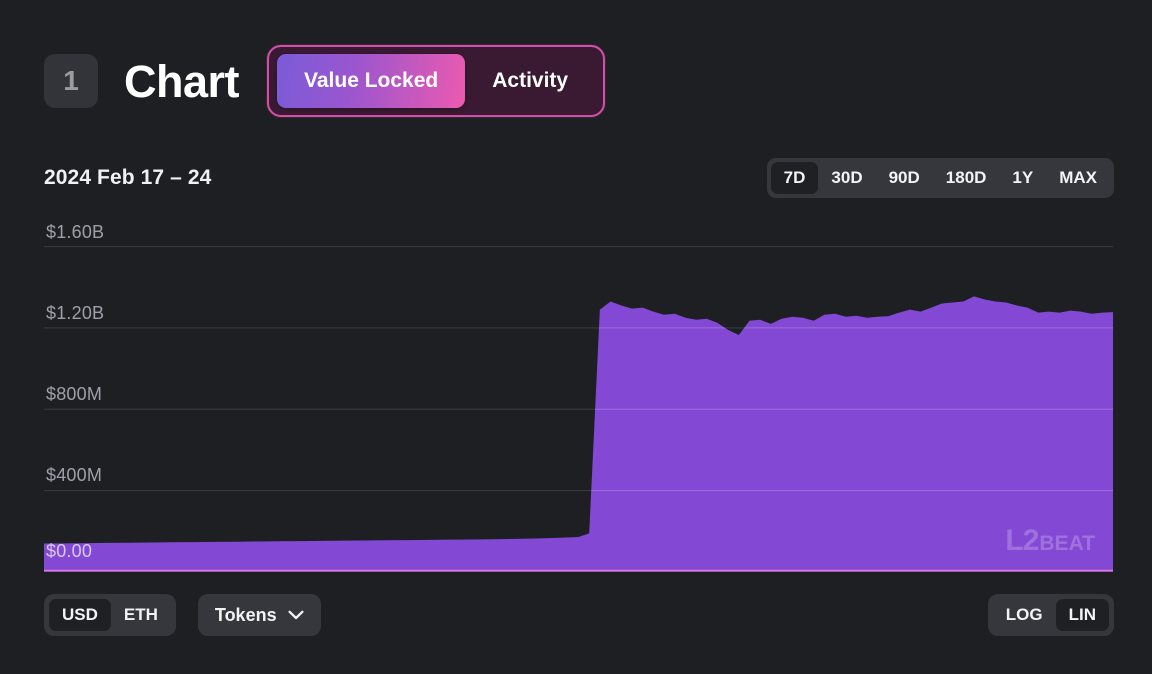 The image size is (1152, 674). Describe the element at coordinates (1078, 178) in the screenshot. I see `range-max: MAX` at that location.